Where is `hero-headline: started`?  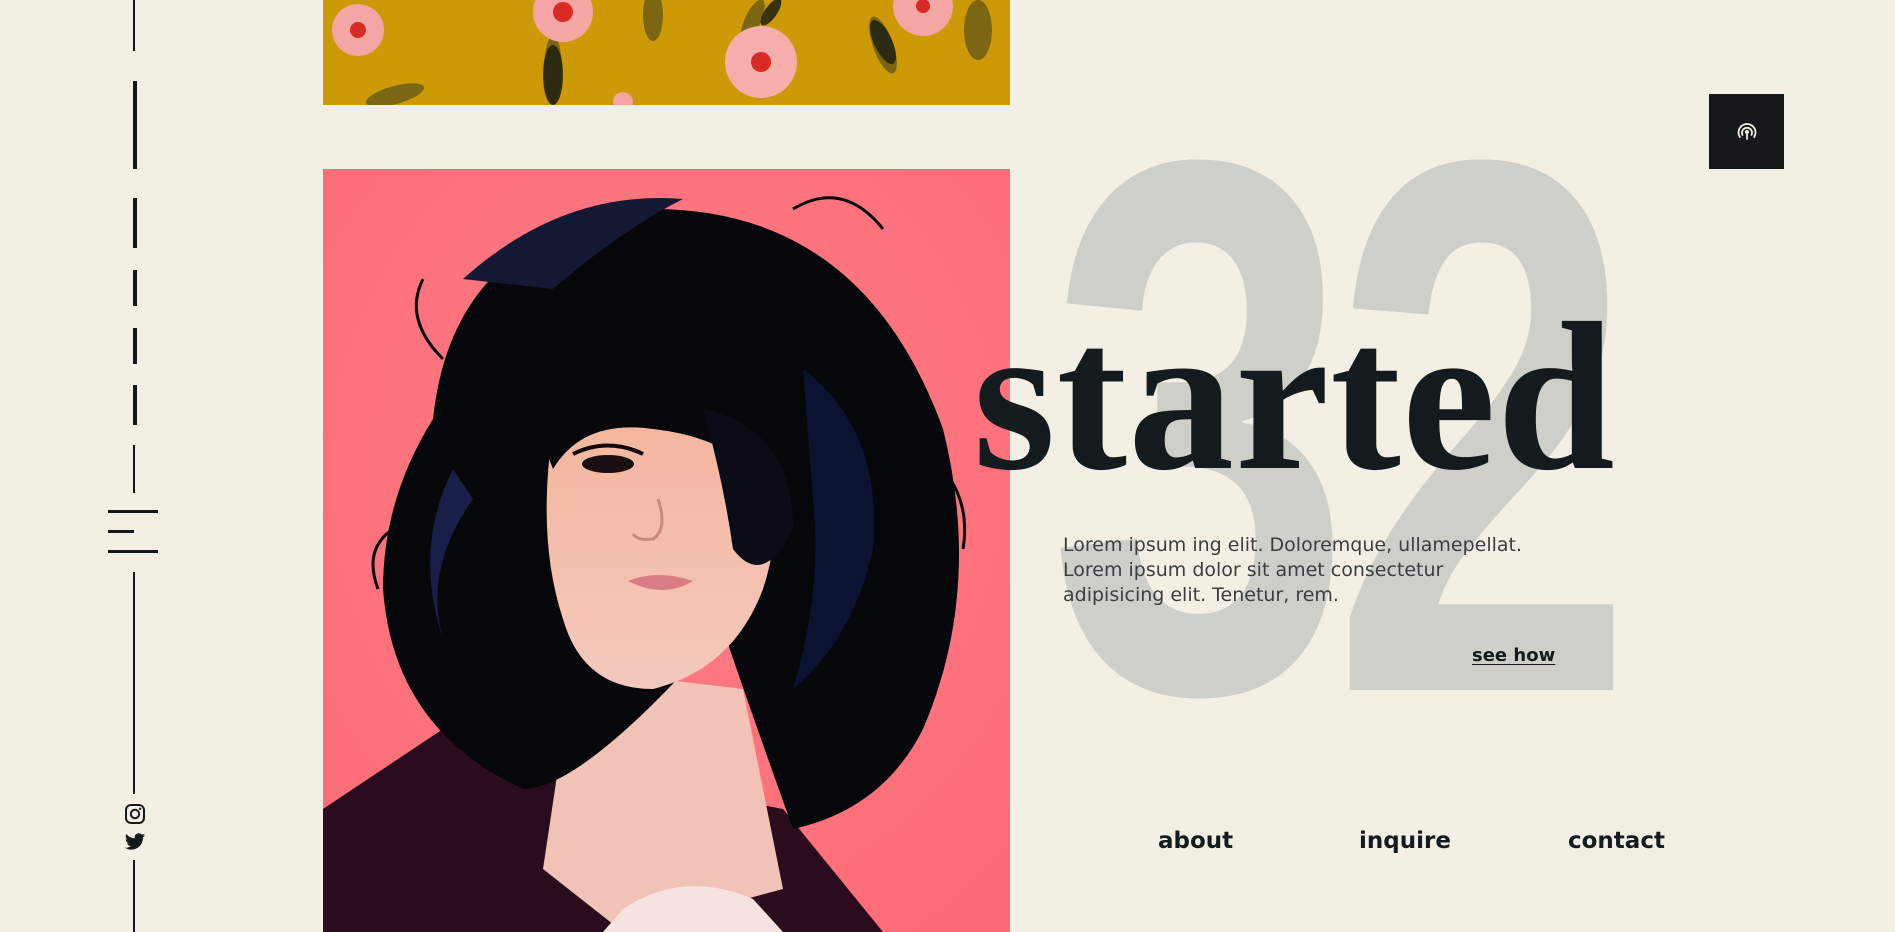
hero-headline: started is located at coordinates (1294, 396).